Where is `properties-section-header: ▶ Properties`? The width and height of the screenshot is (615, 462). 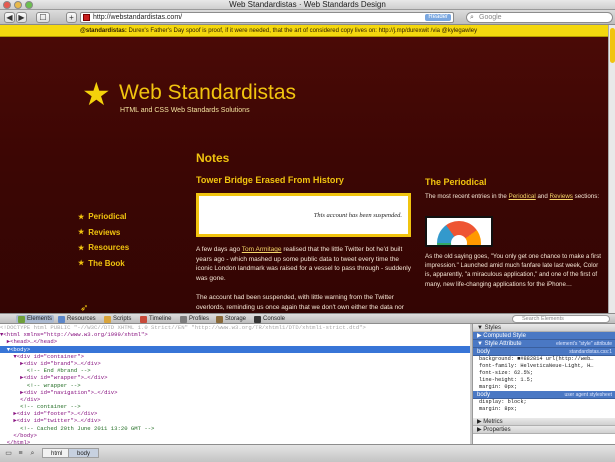 properties-section-header: ▶ Properties is located at coordinates (544, 430).